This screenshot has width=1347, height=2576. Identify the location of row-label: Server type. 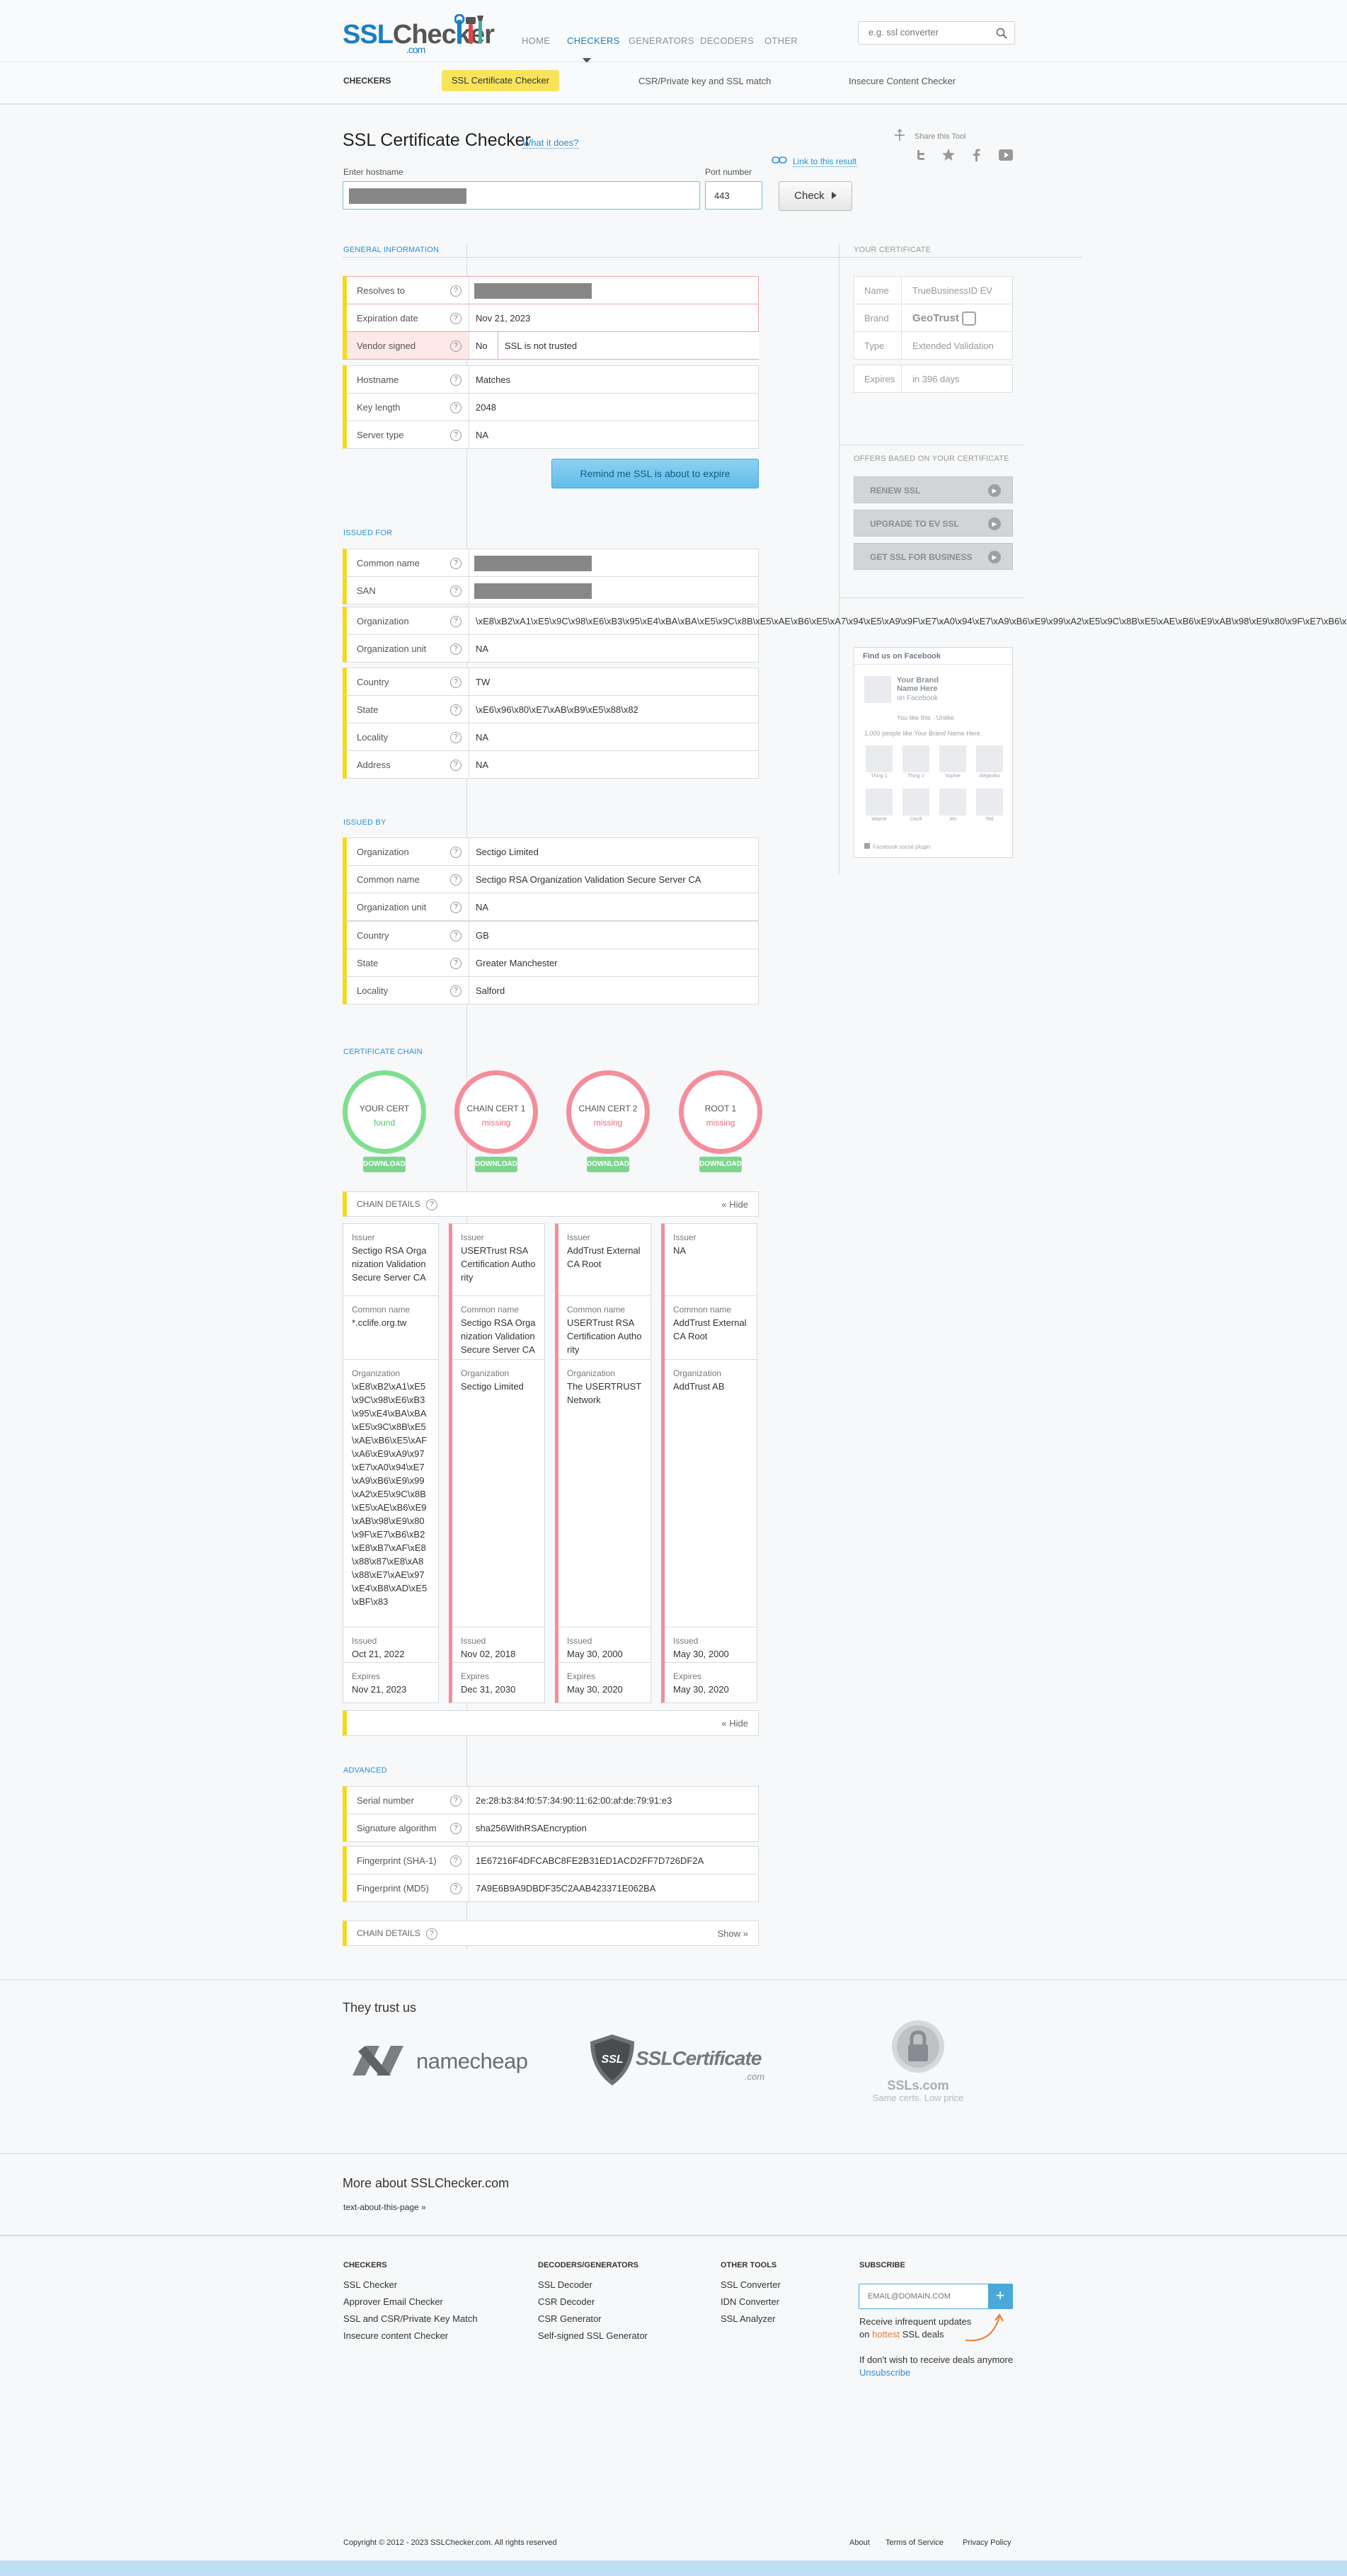
(380, 435).